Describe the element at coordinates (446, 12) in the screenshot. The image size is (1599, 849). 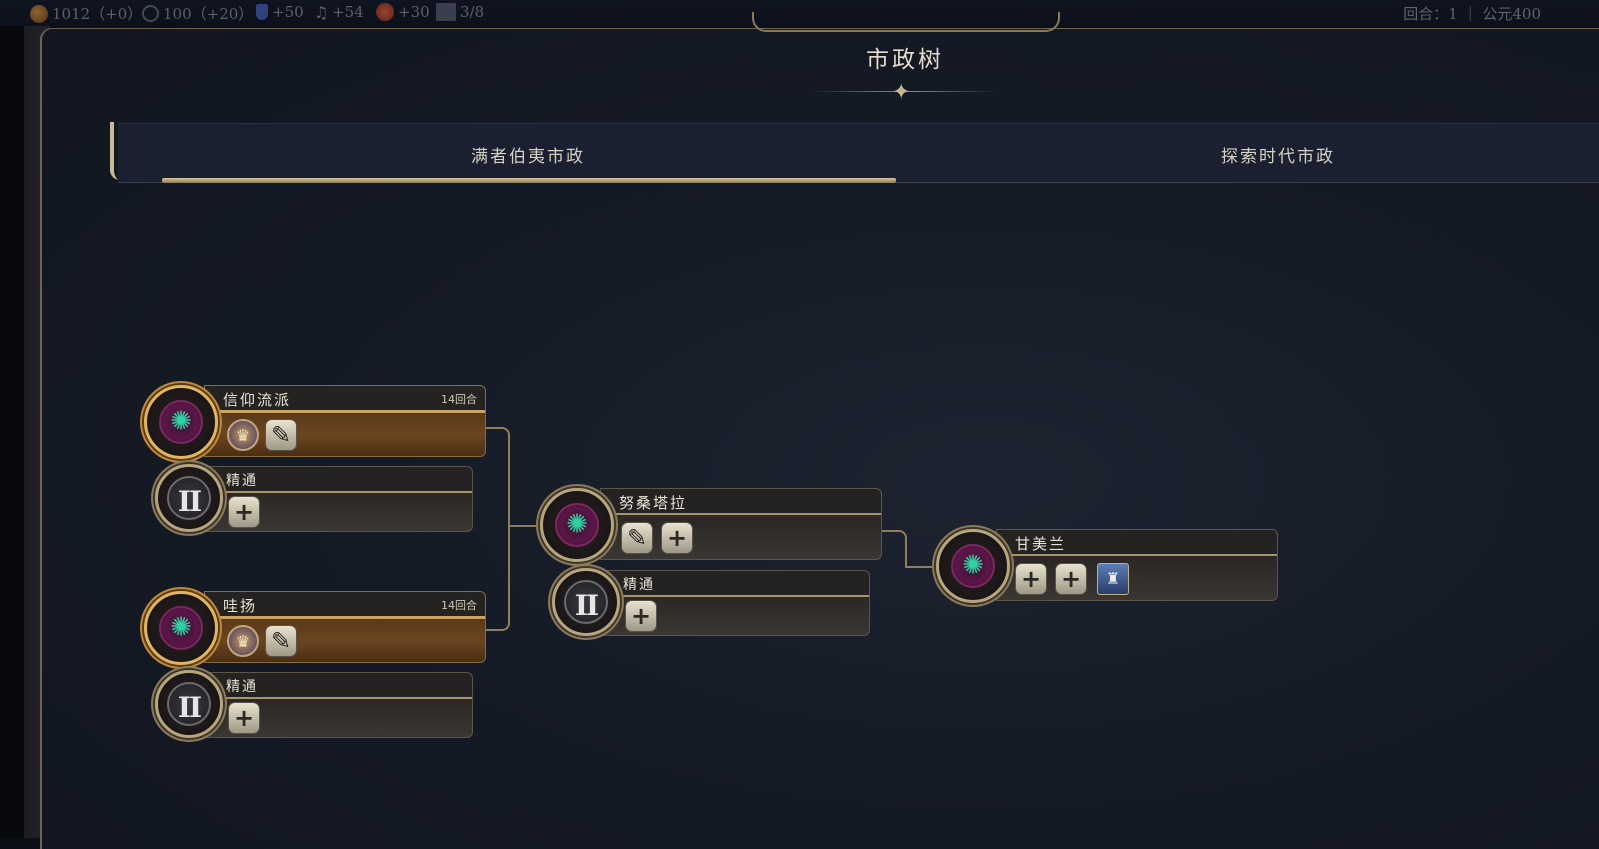
I see `settlement-icon` at that location.